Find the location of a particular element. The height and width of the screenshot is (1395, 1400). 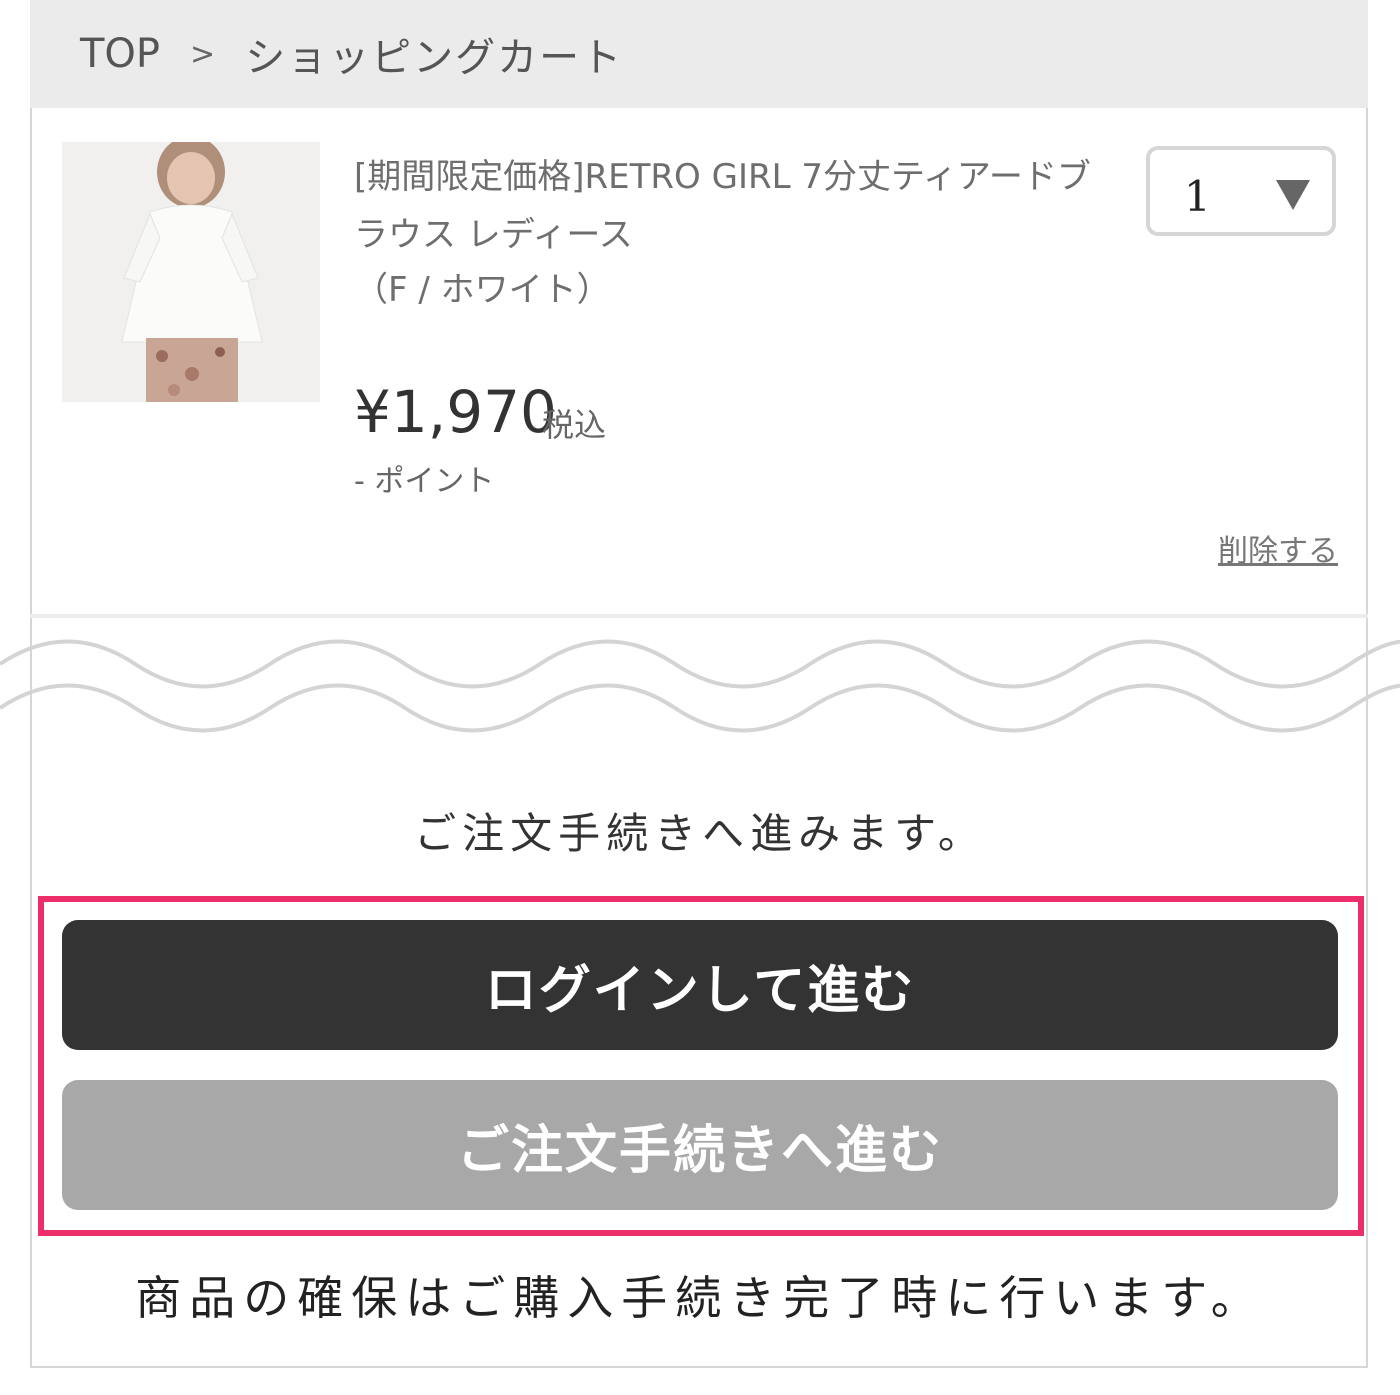

quantity-select: 1 is located at coordinates (1241, 191).